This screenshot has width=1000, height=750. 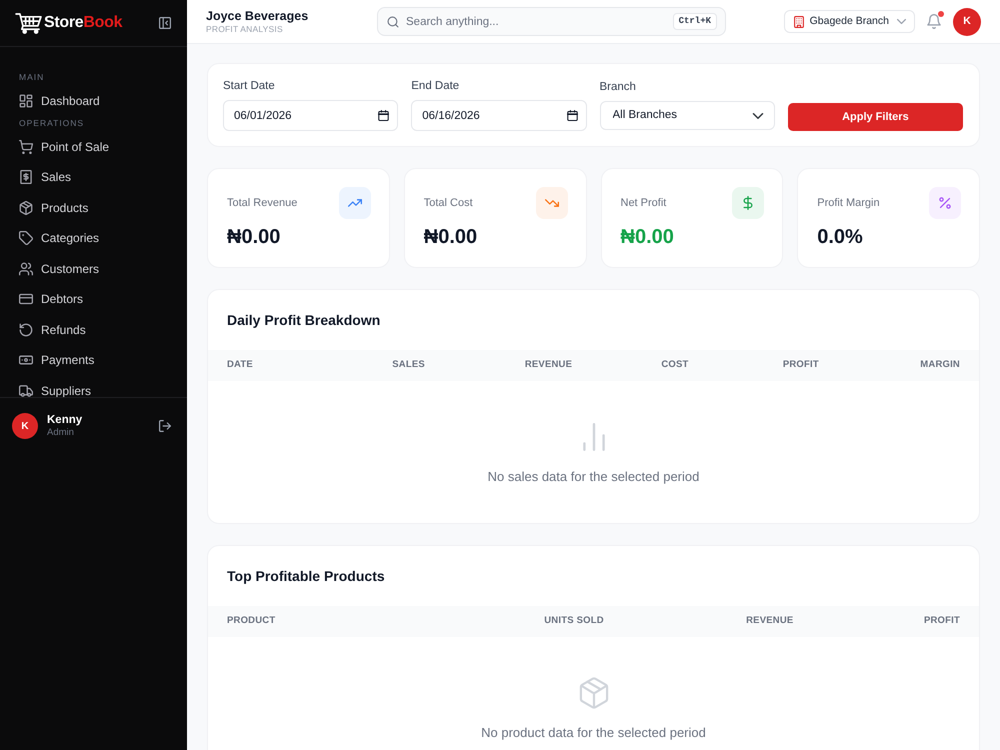 I want to click on stat-value: 0.0%, so click(x=840, y=237).